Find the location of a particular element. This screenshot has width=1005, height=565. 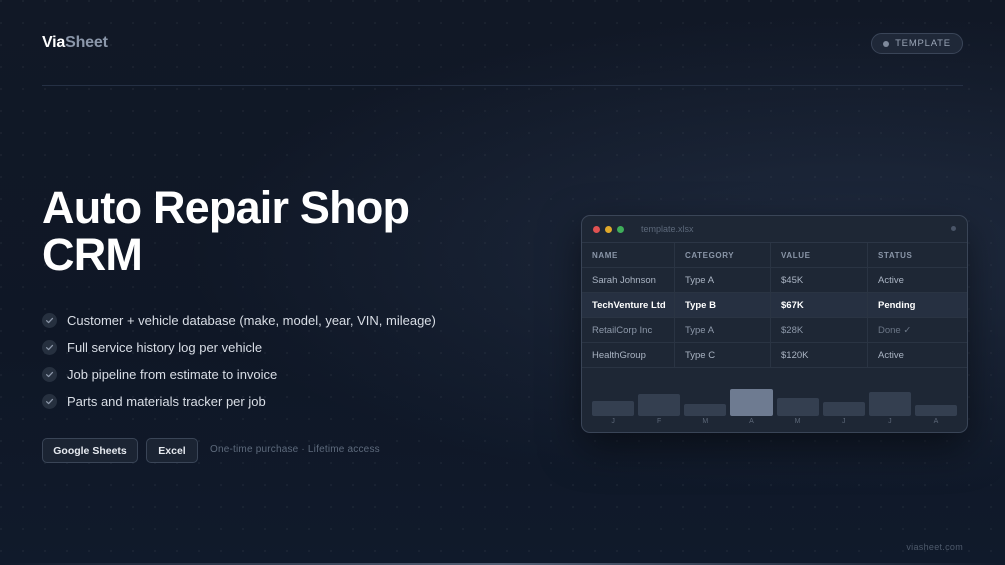

table-cell: RetailCorp Inc is located at coordinates (628, 330).